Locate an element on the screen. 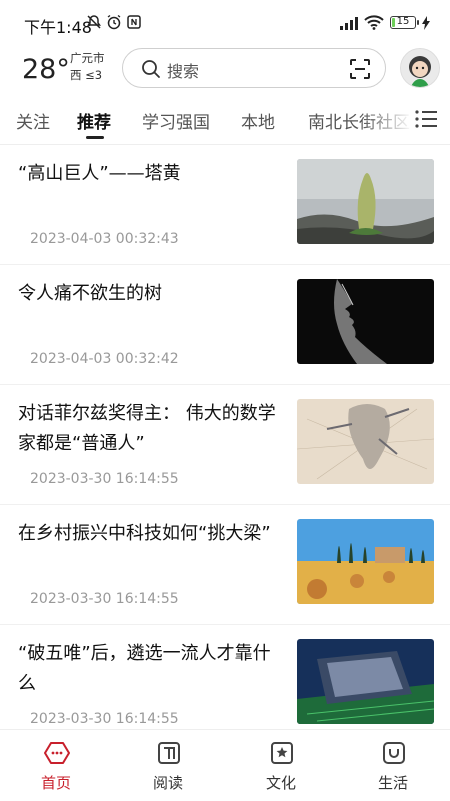  weather-location: 广元市 西 ≤3 is located at coordinates (87, 67).